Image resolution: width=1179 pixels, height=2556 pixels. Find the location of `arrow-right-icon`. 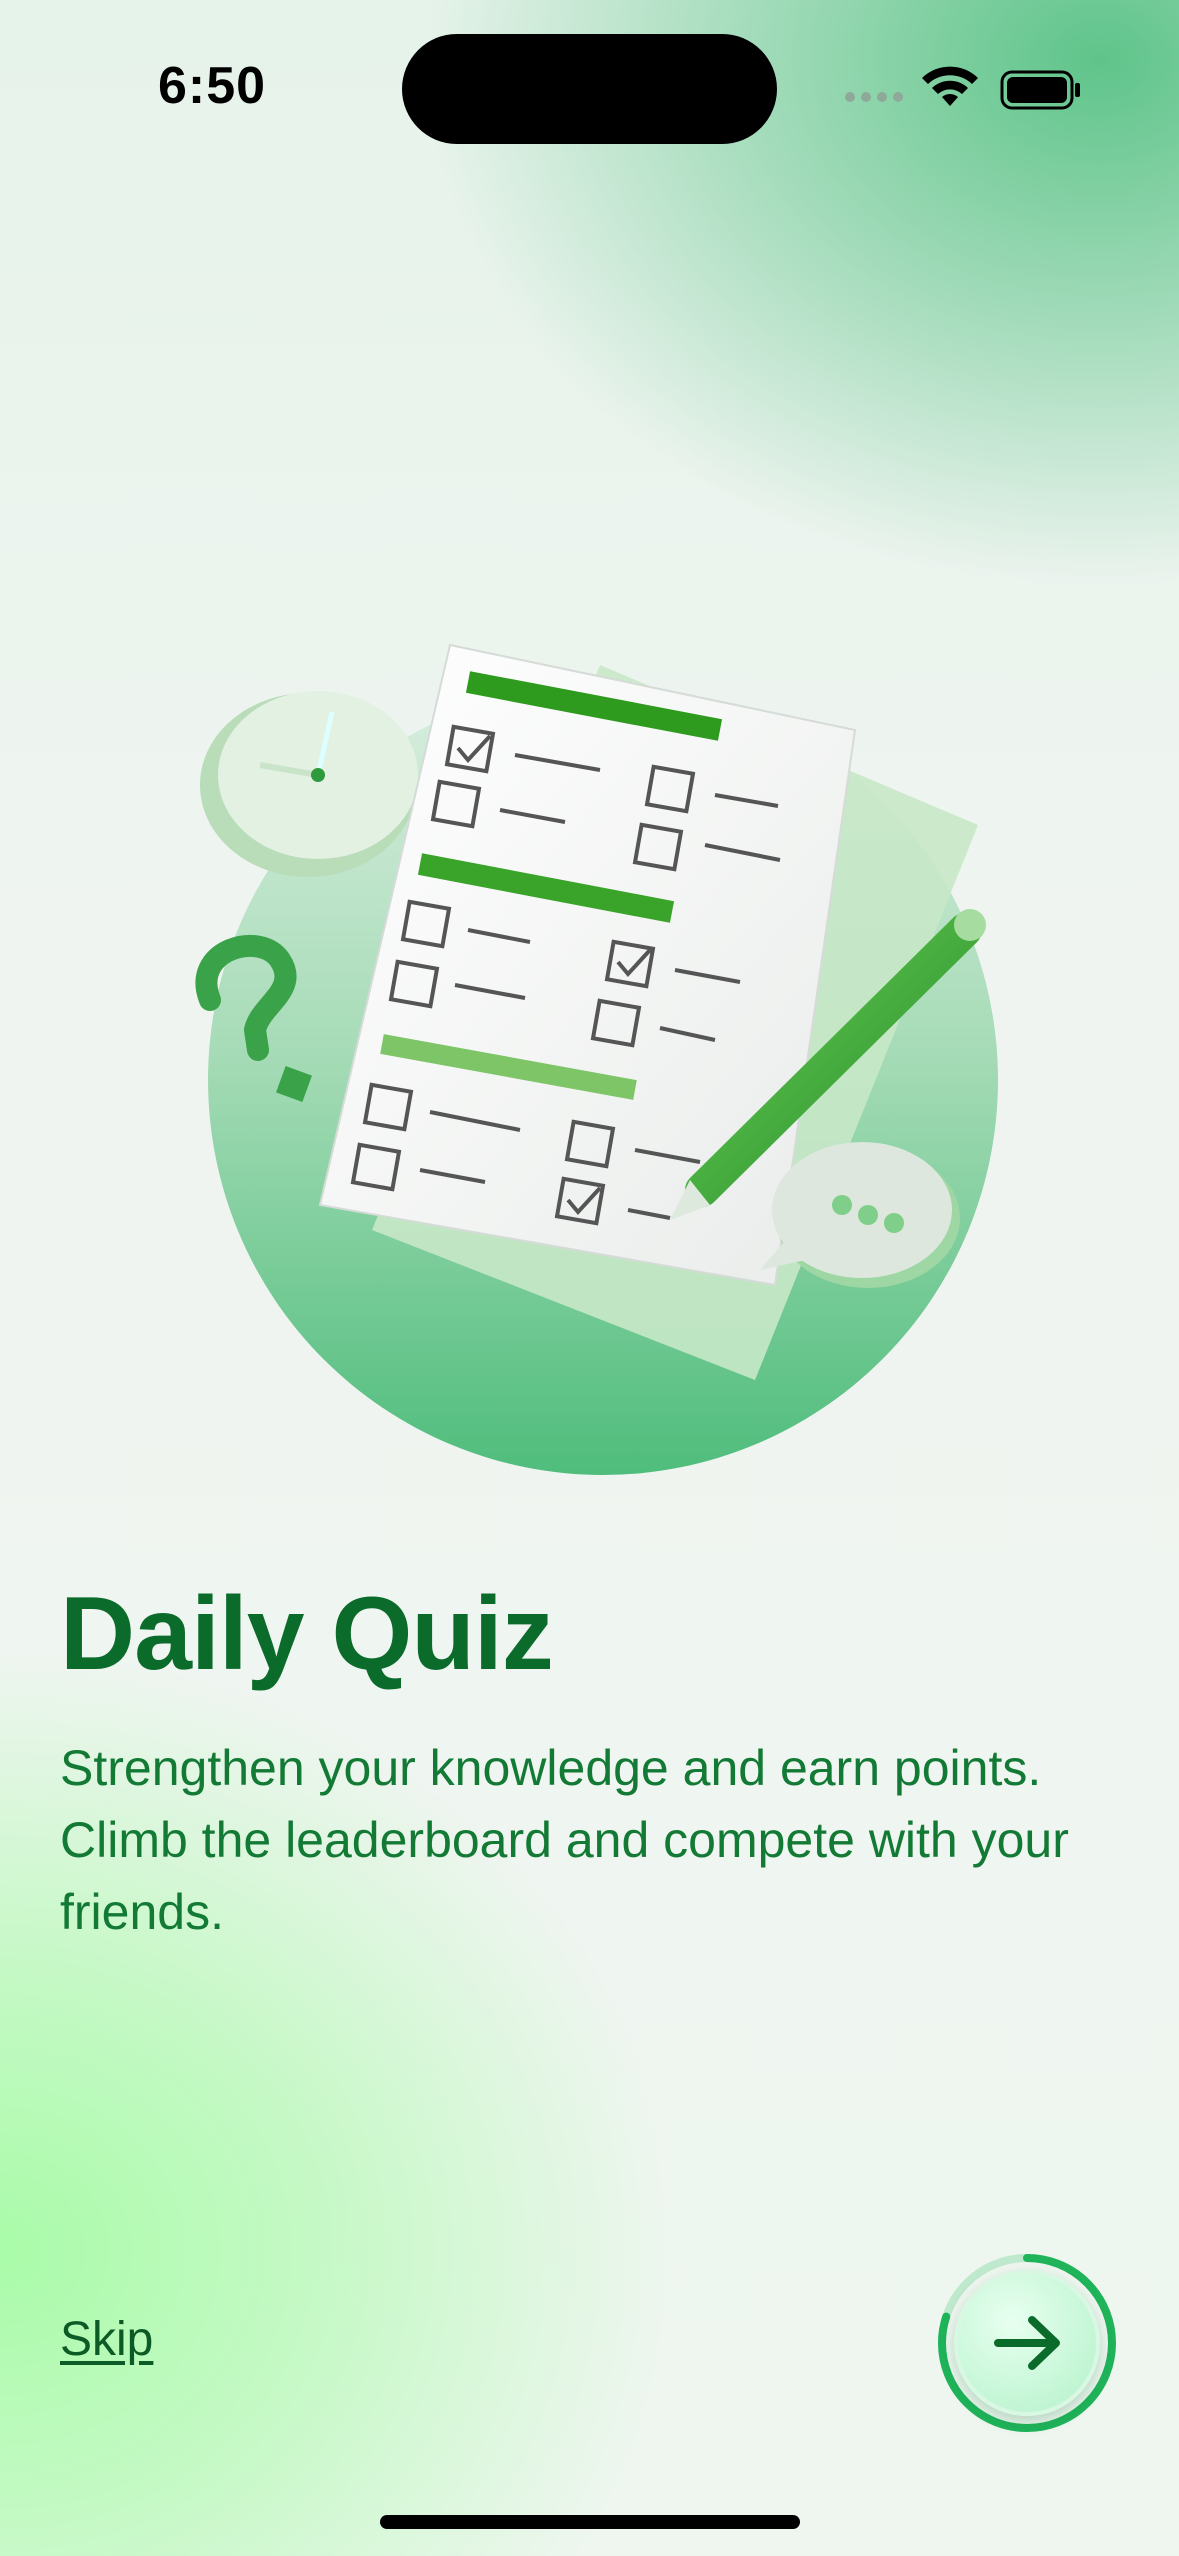

arrow-right-icon is located at coordinates (1027, 2343).